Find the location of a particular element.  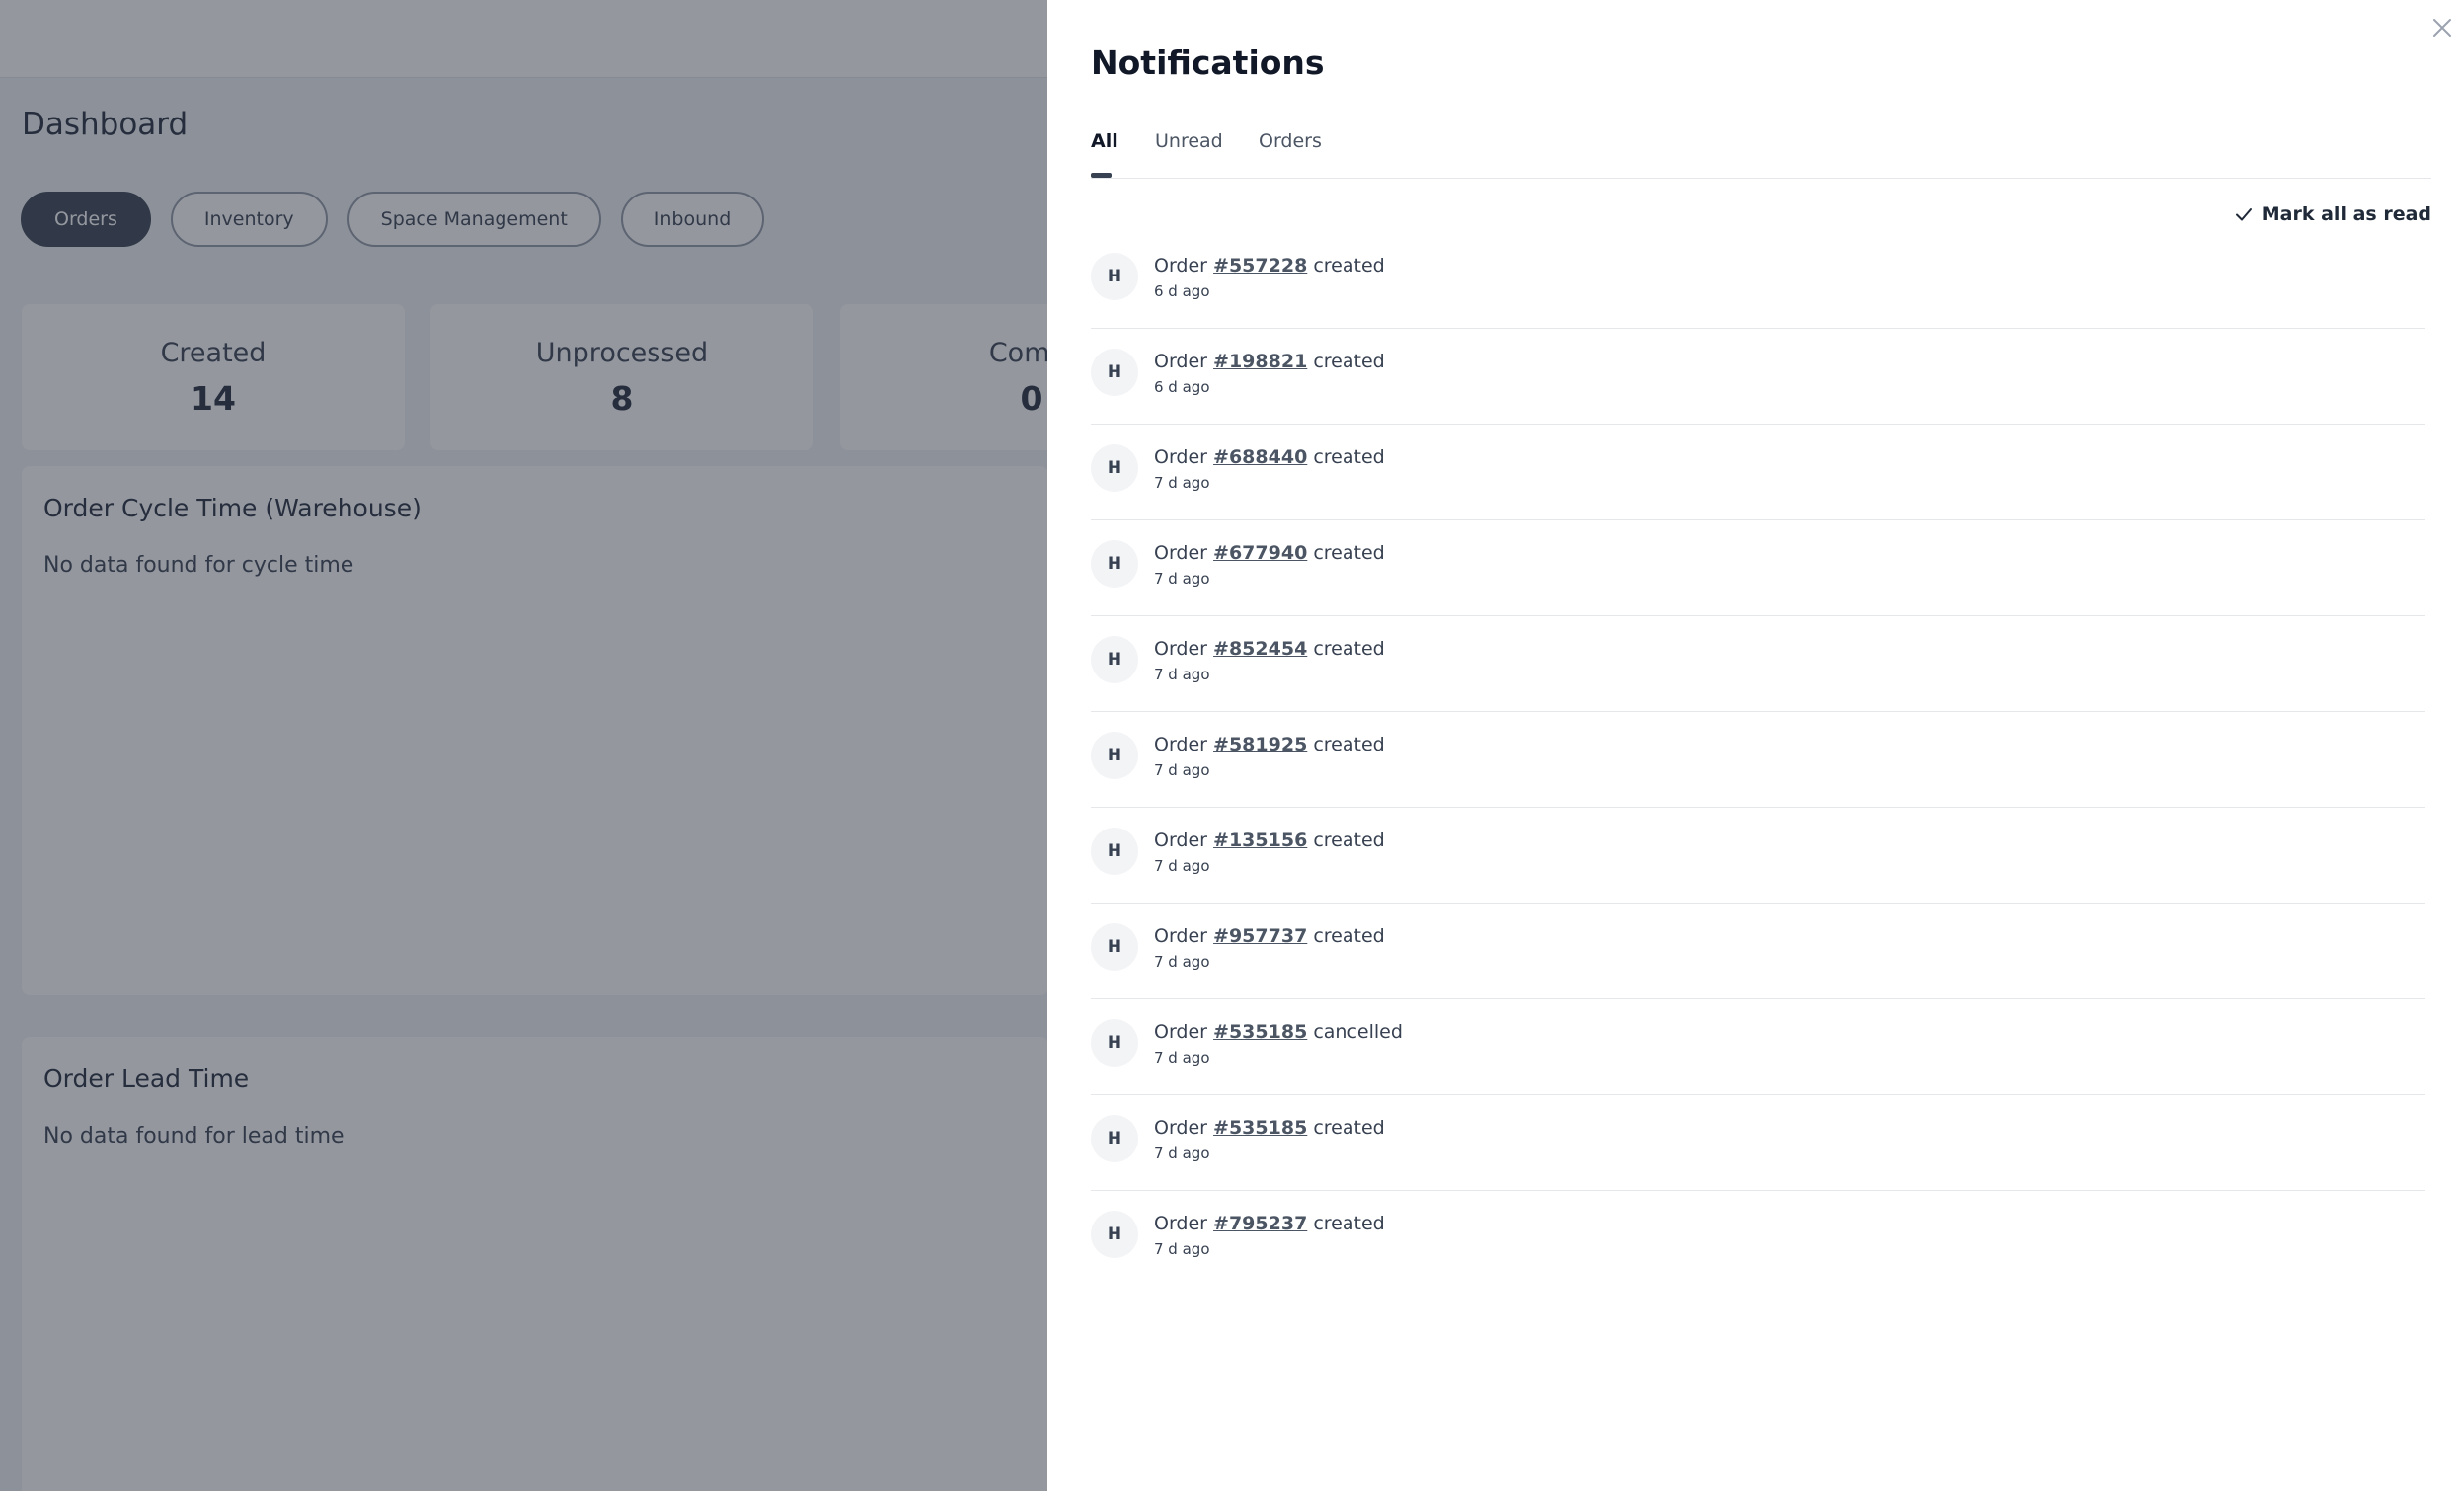

notification-text: Order #535185 created is located at coordinates (1269, 1128).